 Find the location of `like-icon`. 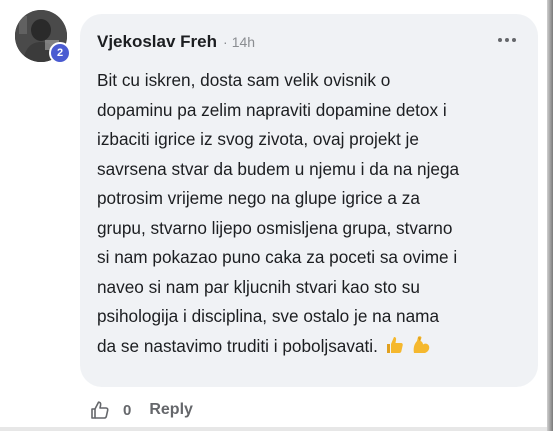

like-icon is located at coordinates (100, 410).